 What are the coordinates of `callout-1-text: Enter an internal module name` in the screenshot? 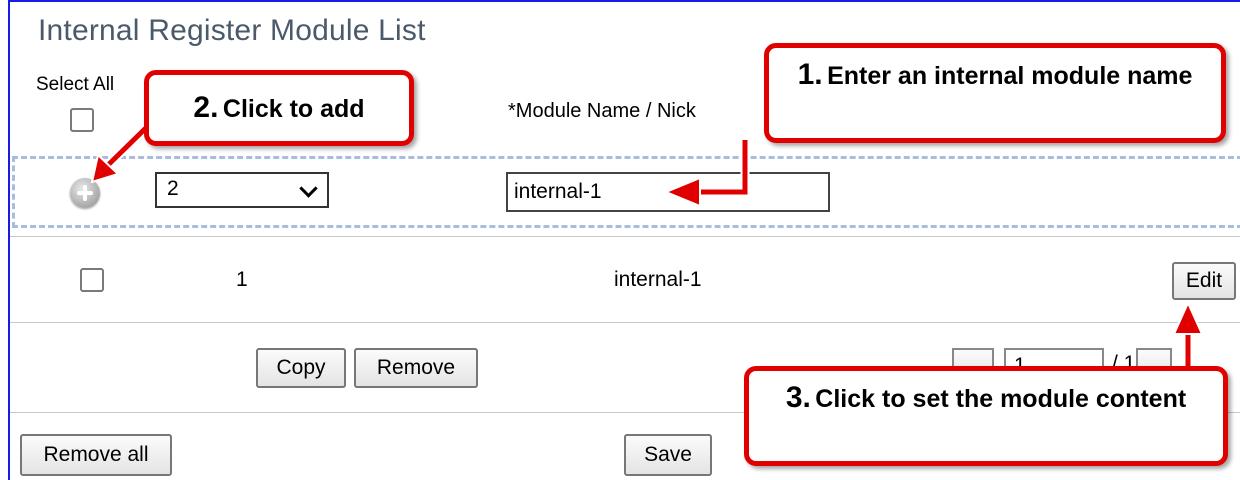 It's located at (1010, 76).